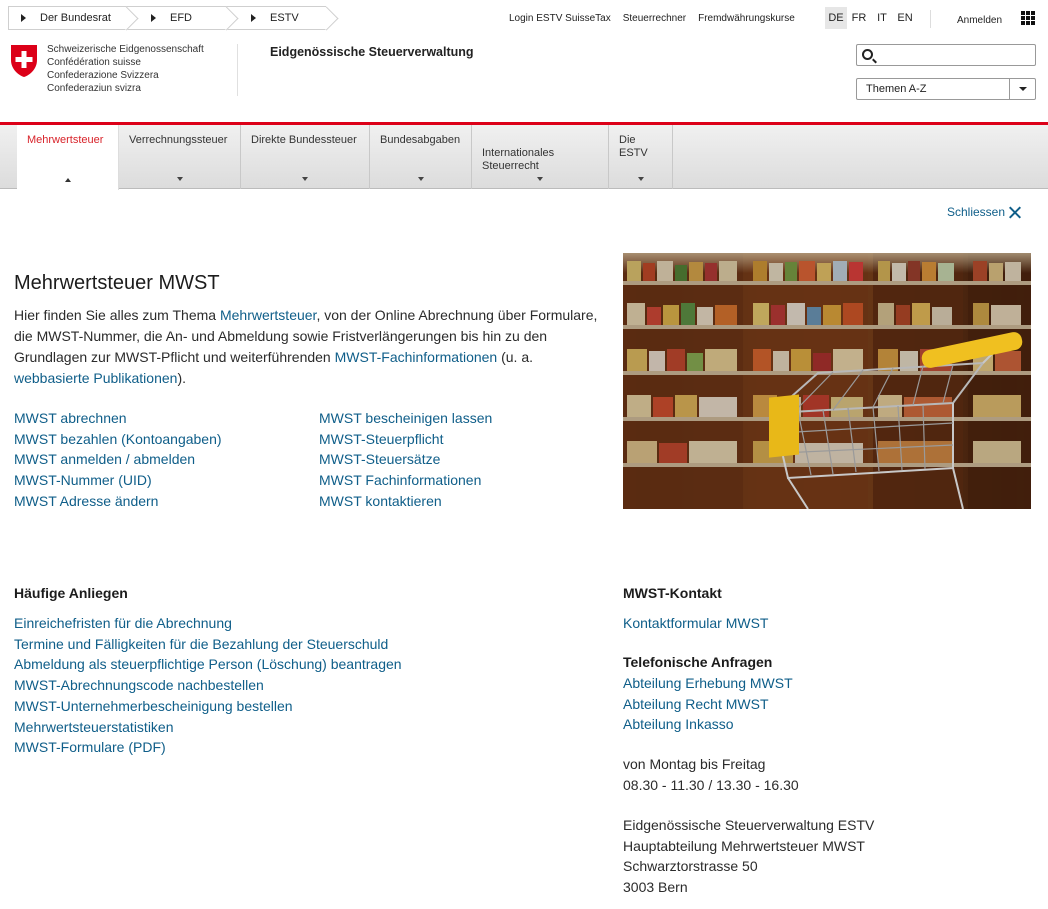 This screenshot has width=1048, height=909. What do you see at coordinates (103, 75) in the screenshot?
I see `confederation-name-it: Confederazione Svizzera` at bounding box center [103, 75].